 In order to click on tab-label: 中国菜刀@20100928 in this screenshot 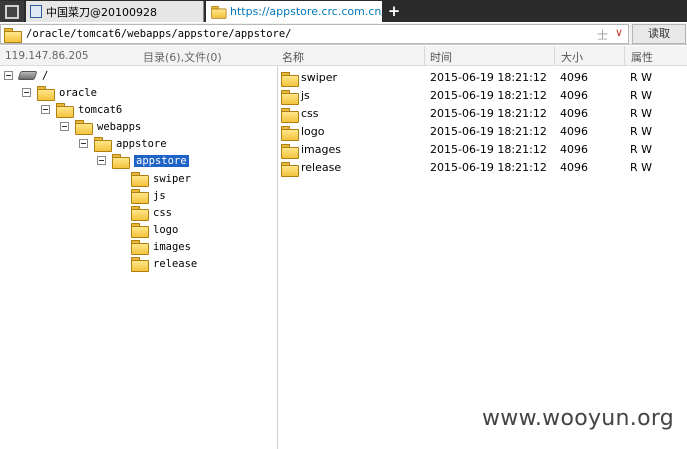, I will do `click(101, 12)`.